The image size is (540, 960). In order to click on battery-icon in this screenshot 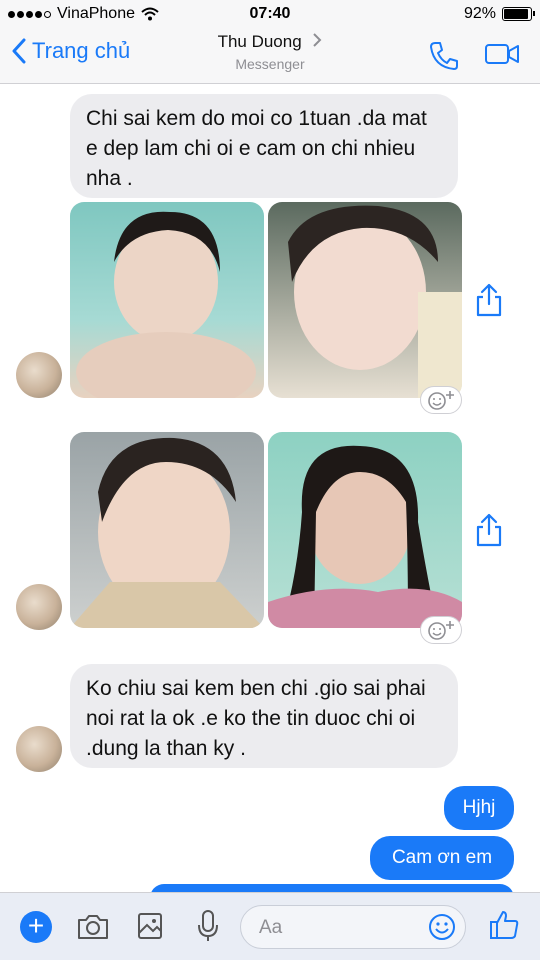, I will do `click(518, 14)`.